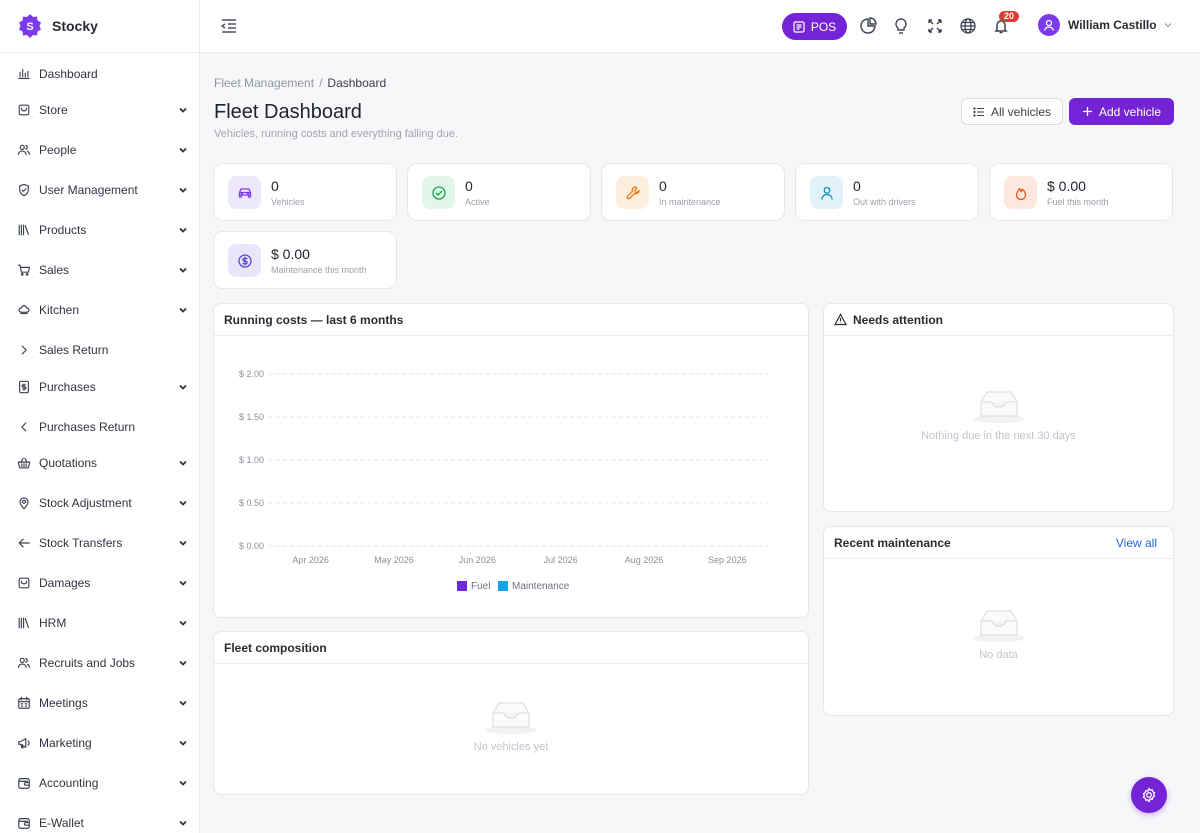 This screenshot has width=1200, height=833. I want to click on megaphone-icon, so click(24, 743).